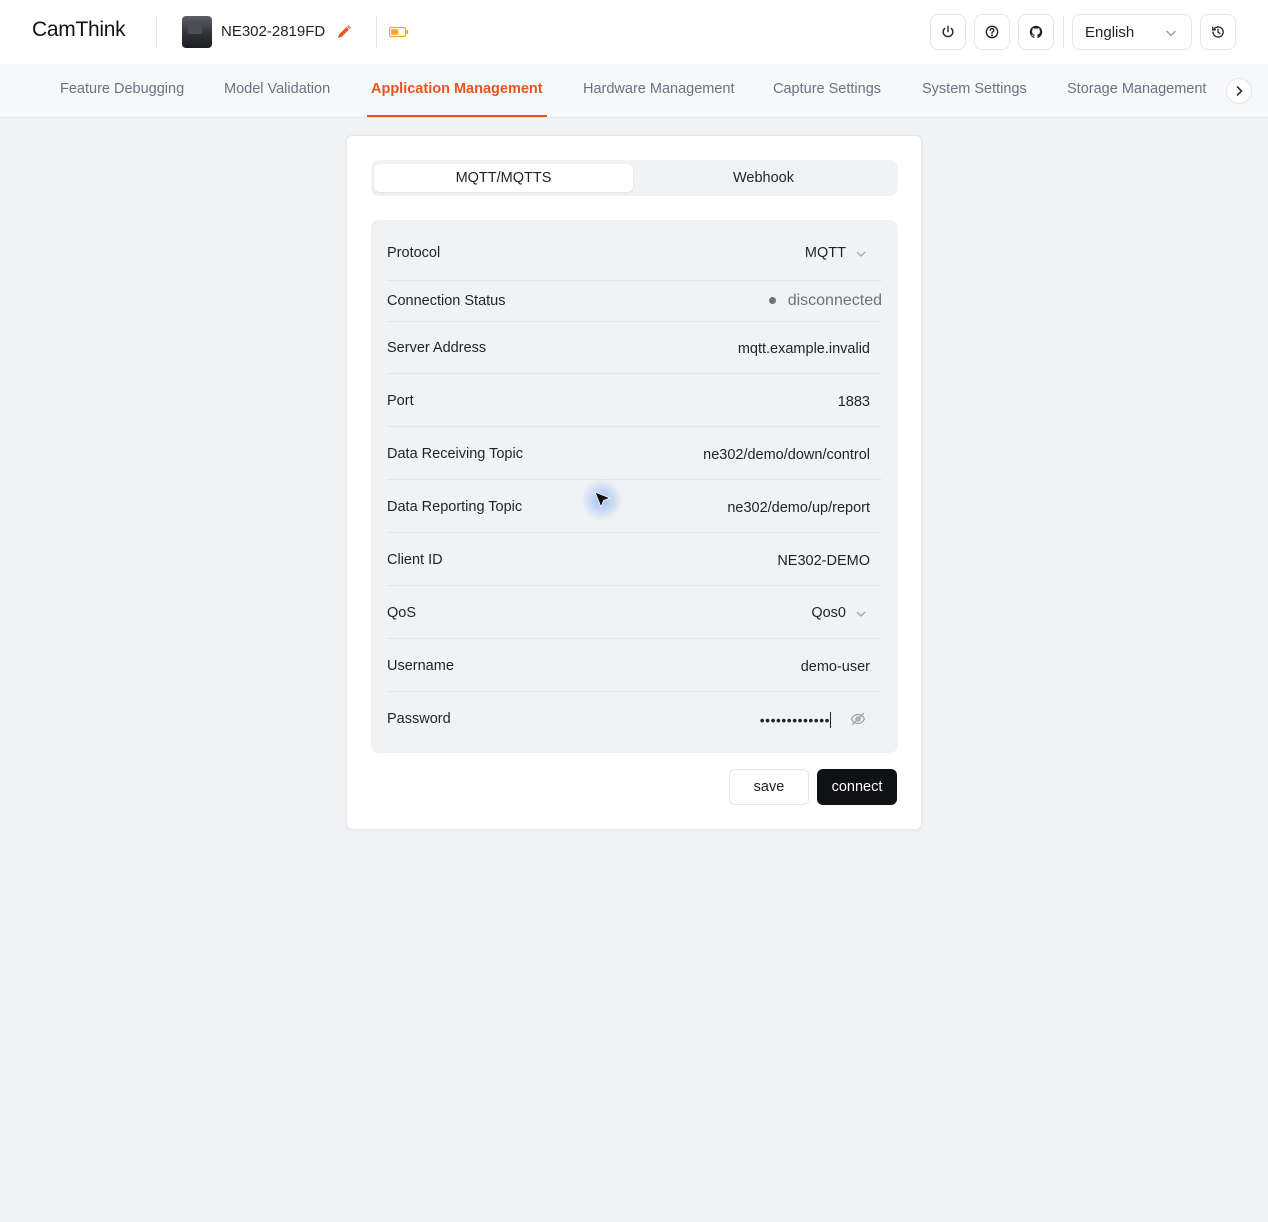 This screenshot has height=1222, width=1268. What do you see at coordinates (659, 89) in the screenshot?
I see `nav-hardware-management: Hardware Management` at bounding box center [659, 89].